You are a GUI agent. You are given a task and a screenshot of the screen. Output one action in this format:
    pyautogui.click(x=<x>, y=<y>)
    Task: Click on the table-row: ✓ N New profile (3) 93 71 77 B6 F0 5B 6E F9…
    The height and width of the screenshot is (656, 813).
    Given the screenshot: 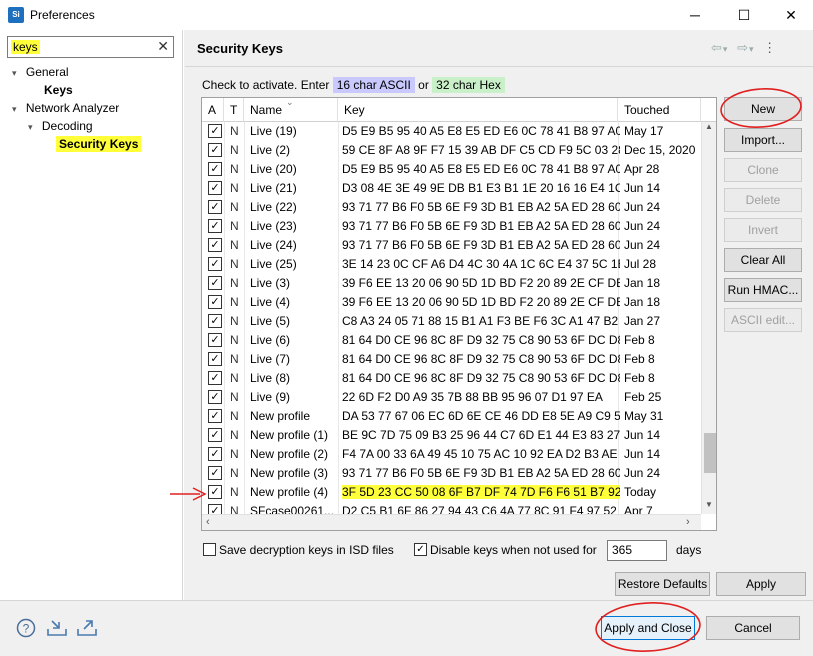 What is the action you would take?
    pyautogui.click(x=451, y=473)
    